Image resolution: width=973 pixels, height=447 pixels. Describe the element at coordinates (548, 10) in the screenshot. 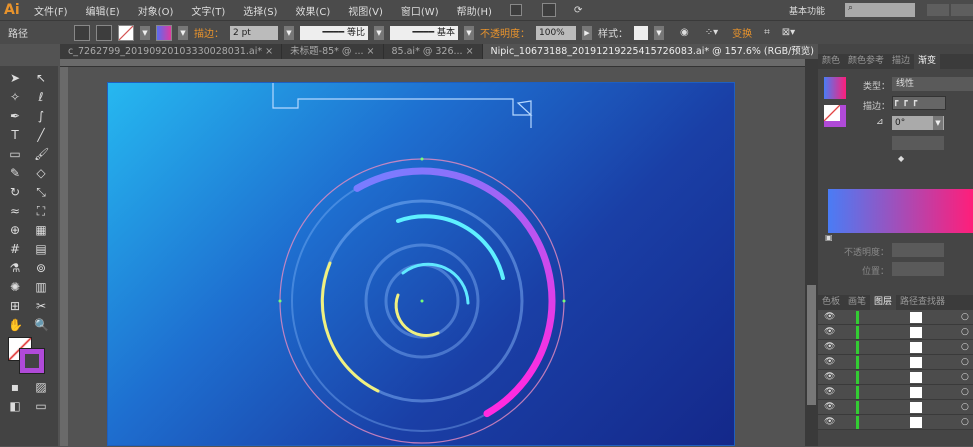

I see `arrange-documents-icon` at that location.